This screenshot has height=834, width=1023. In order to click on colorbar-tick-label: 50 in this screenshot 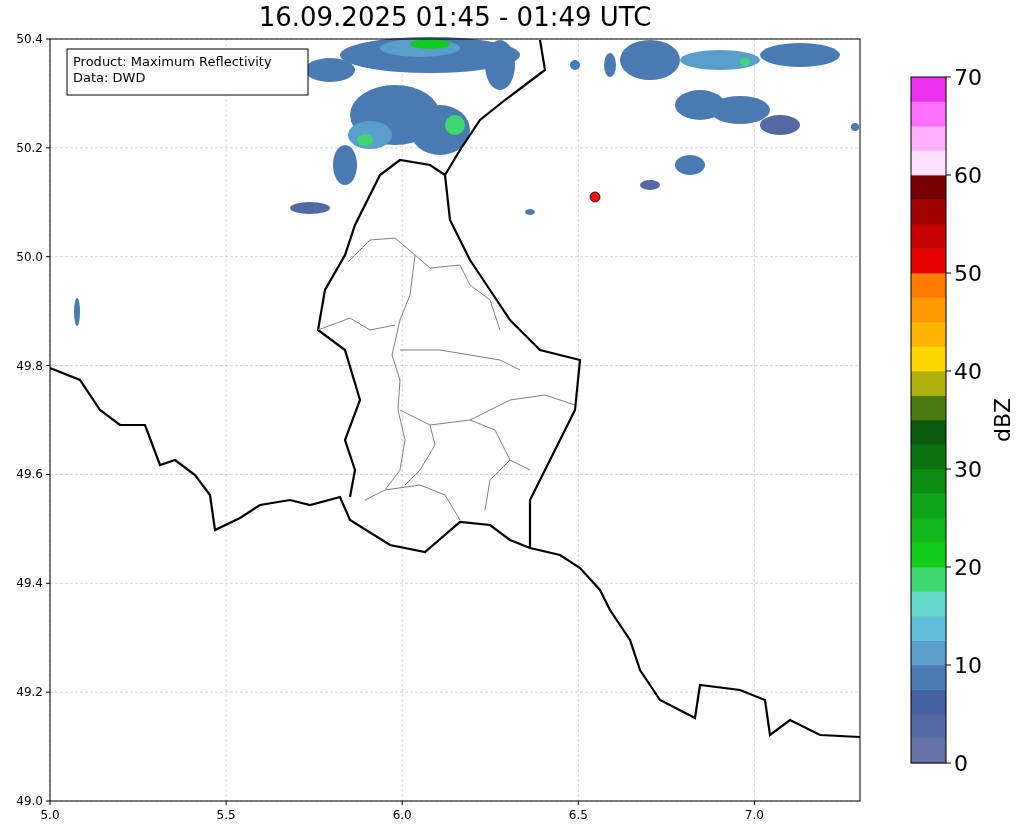, I will do `click(968, 273)`.